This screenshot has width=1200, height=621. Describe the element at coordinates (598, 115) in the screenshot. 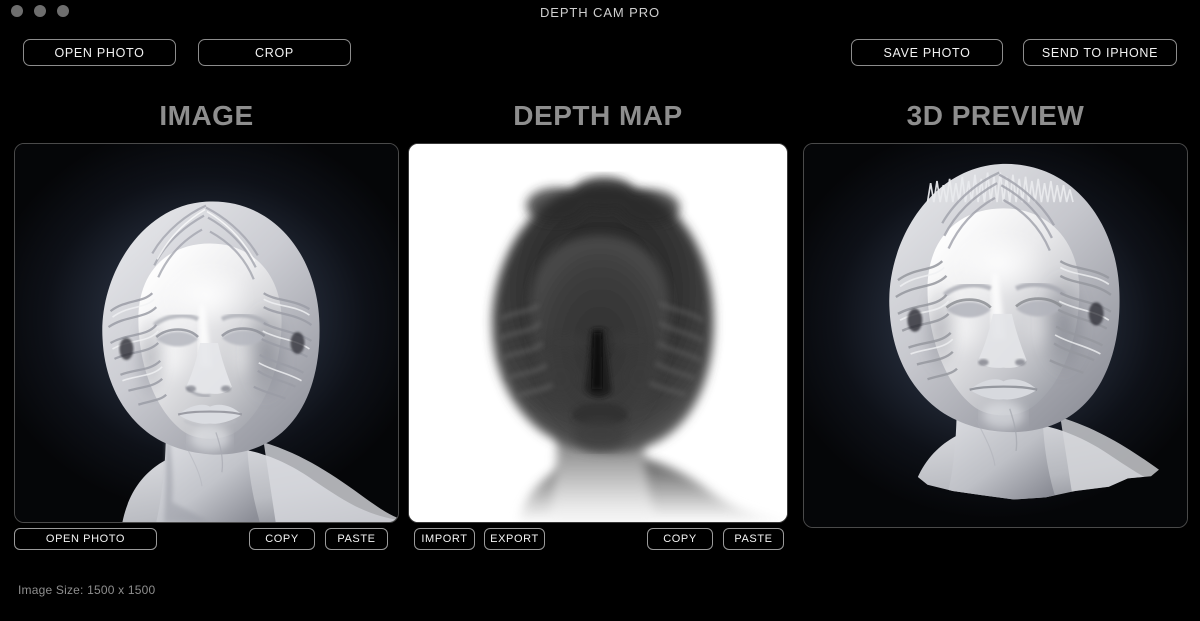

I see `depth-map-panel-title: DEPTH MAP` at that location.